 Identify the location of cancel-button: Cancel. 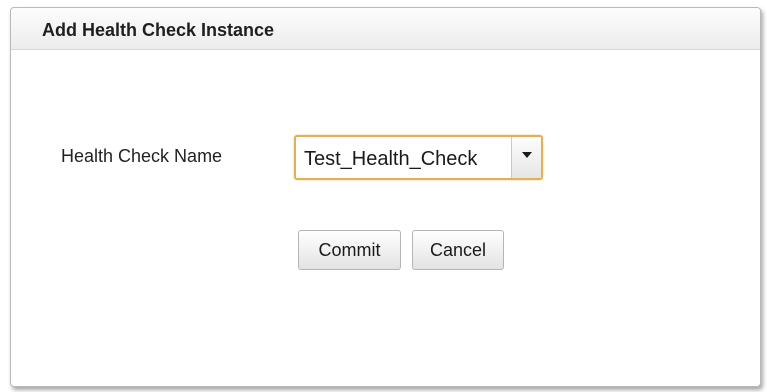
(458, 250).